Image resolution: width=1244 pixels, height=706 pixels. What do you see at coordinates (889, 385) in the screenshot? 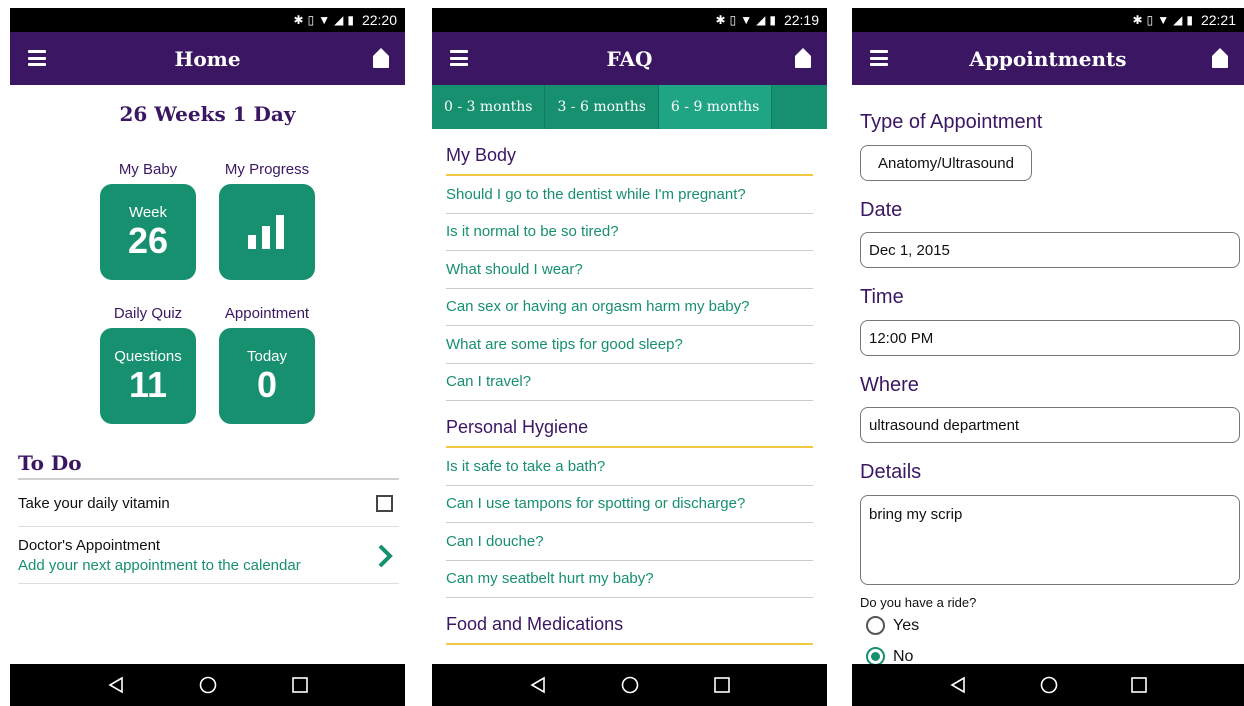
I see `where-label: Where` at bounding box center [889, 385].